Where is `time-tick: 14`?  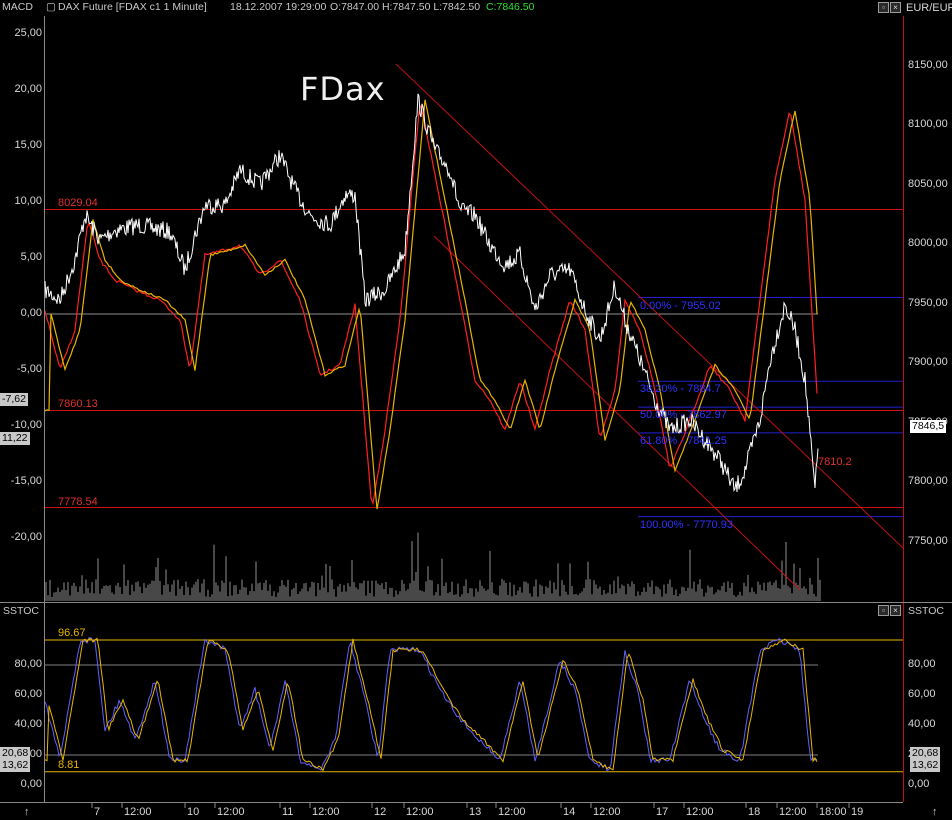
time-tick: 14 is located at coordinates (569, 812).